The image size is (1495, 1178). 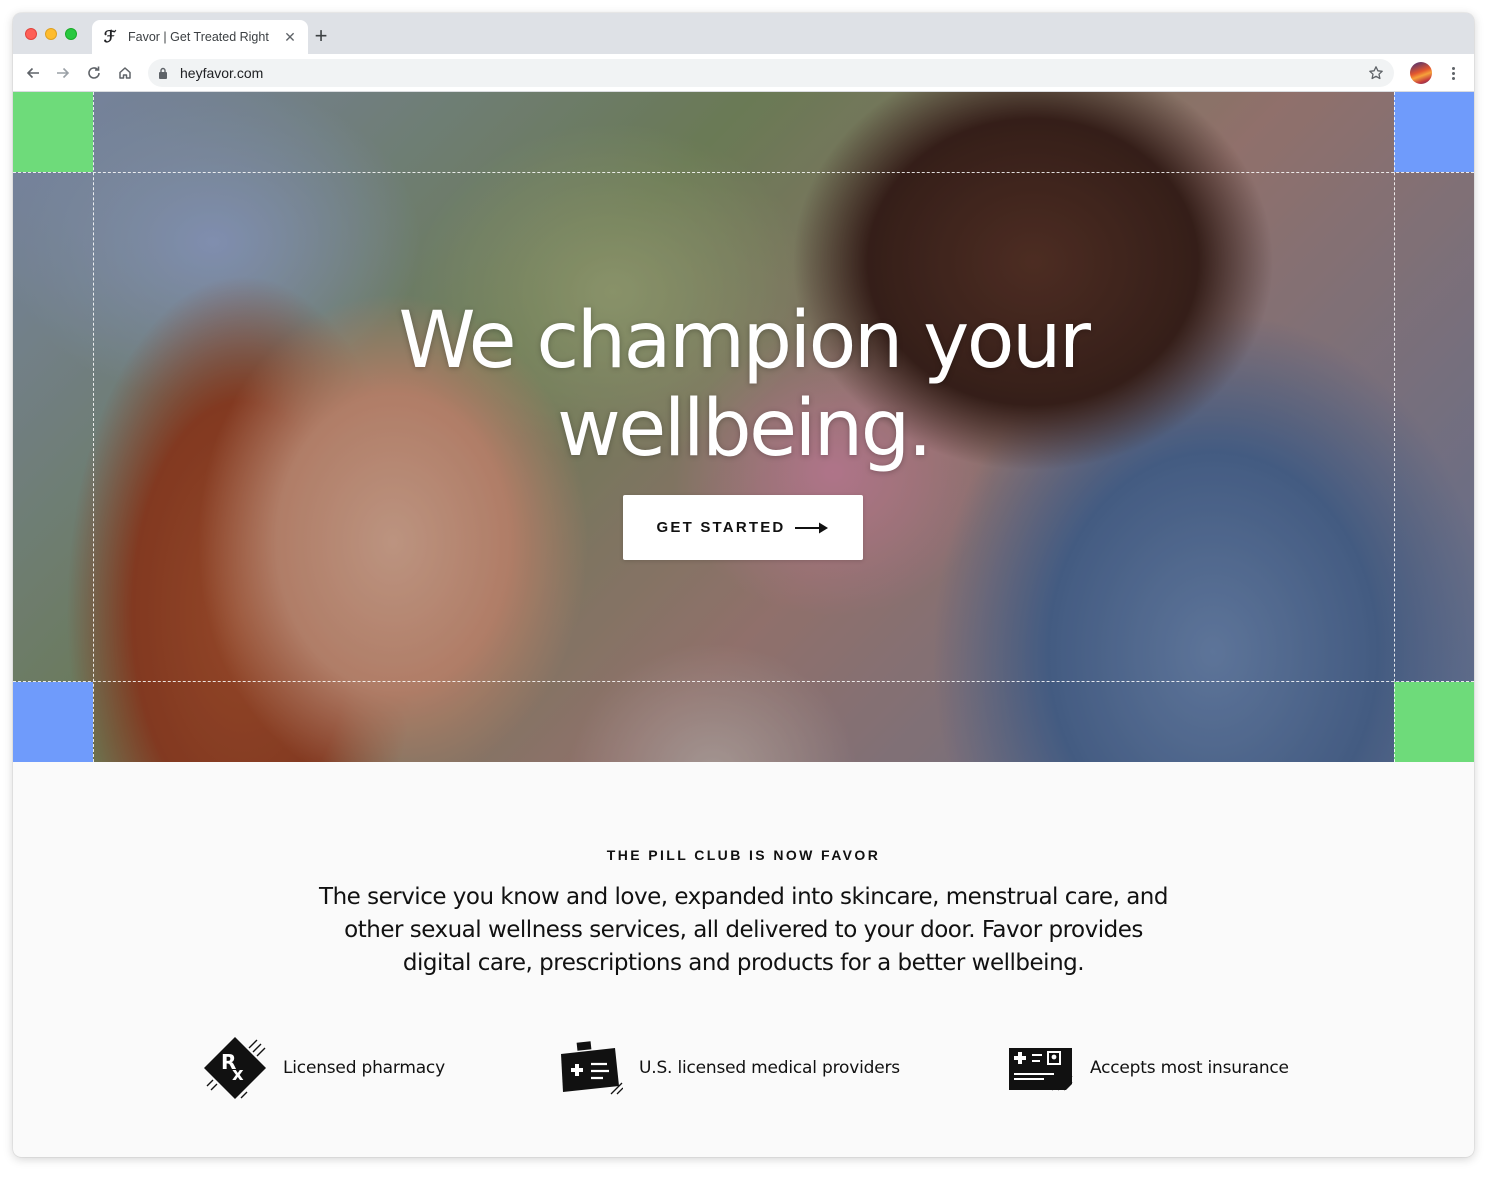 I want to click on profile-avatar, so click(x=1421, y=73).